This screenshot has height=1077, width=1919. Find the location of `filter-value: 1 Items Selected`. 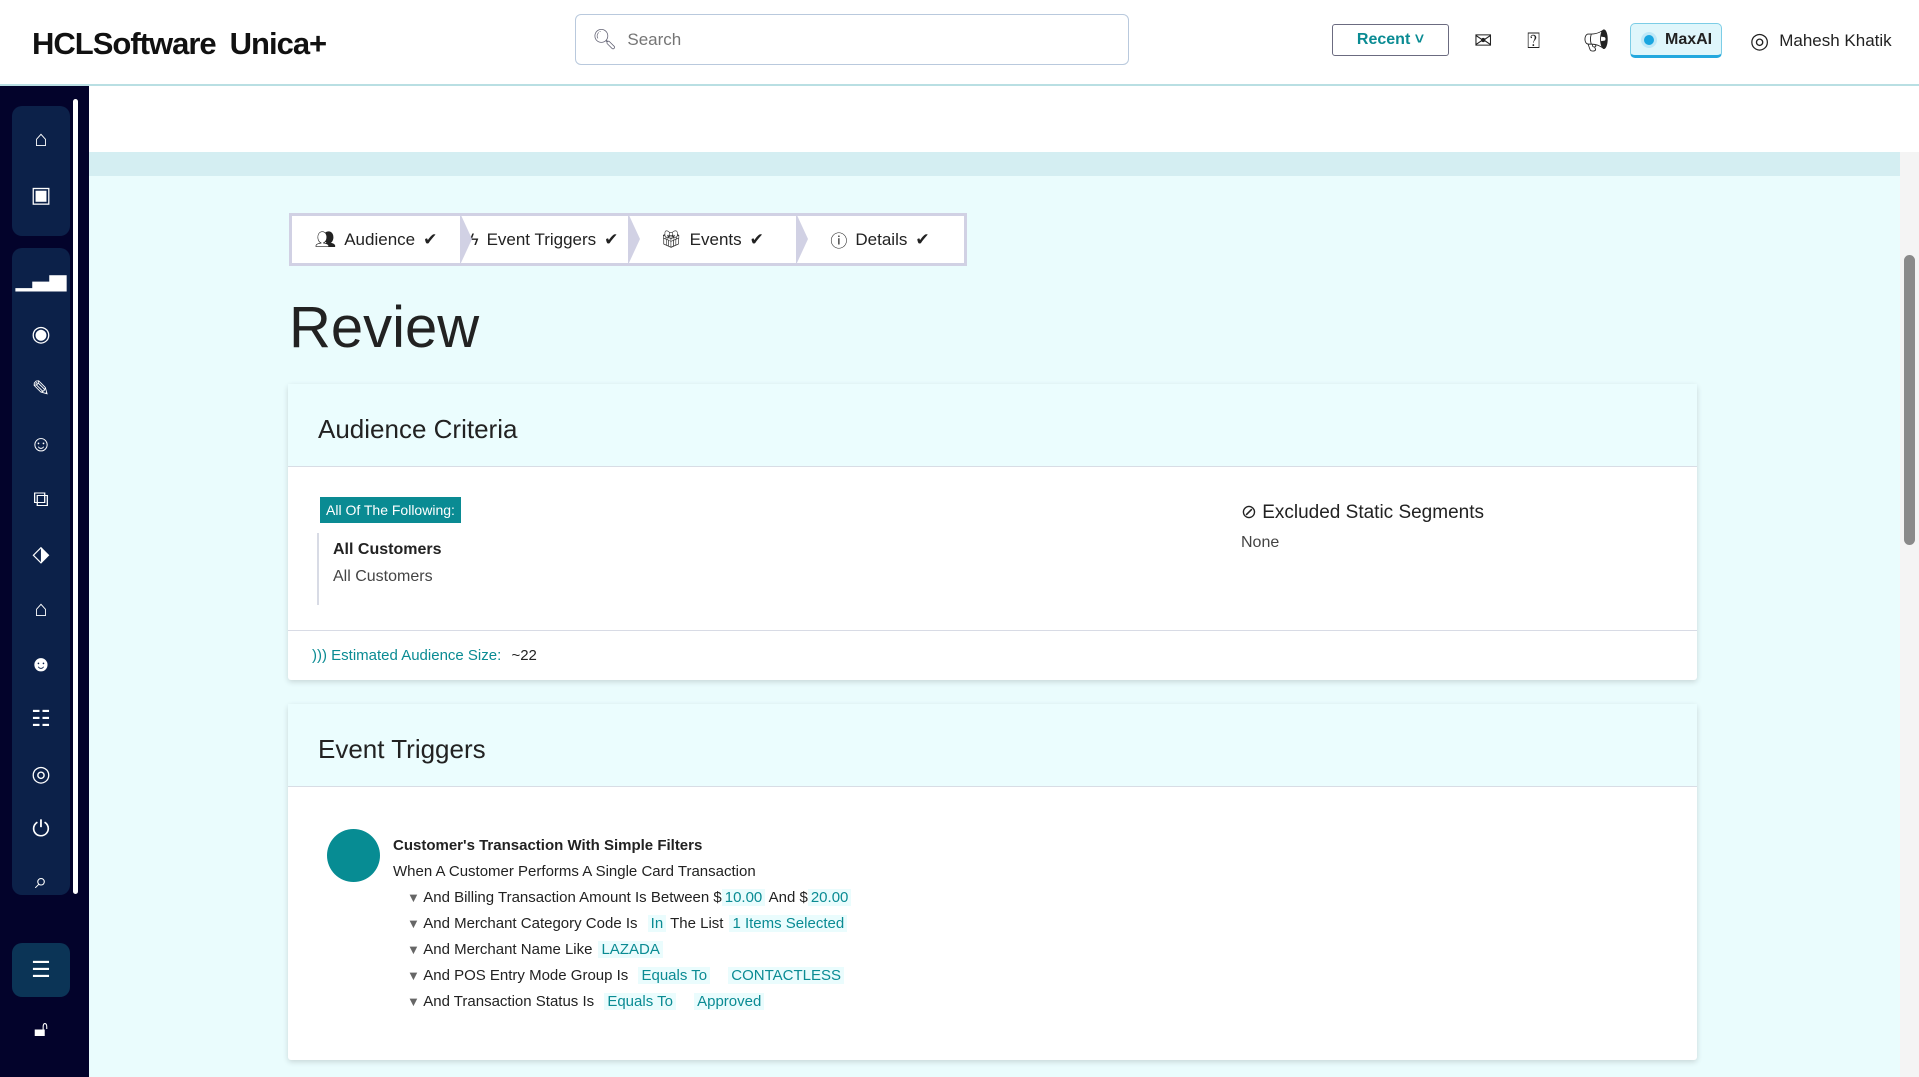

filter-value: 1 Items Selected is located at coordinates (788, 923).